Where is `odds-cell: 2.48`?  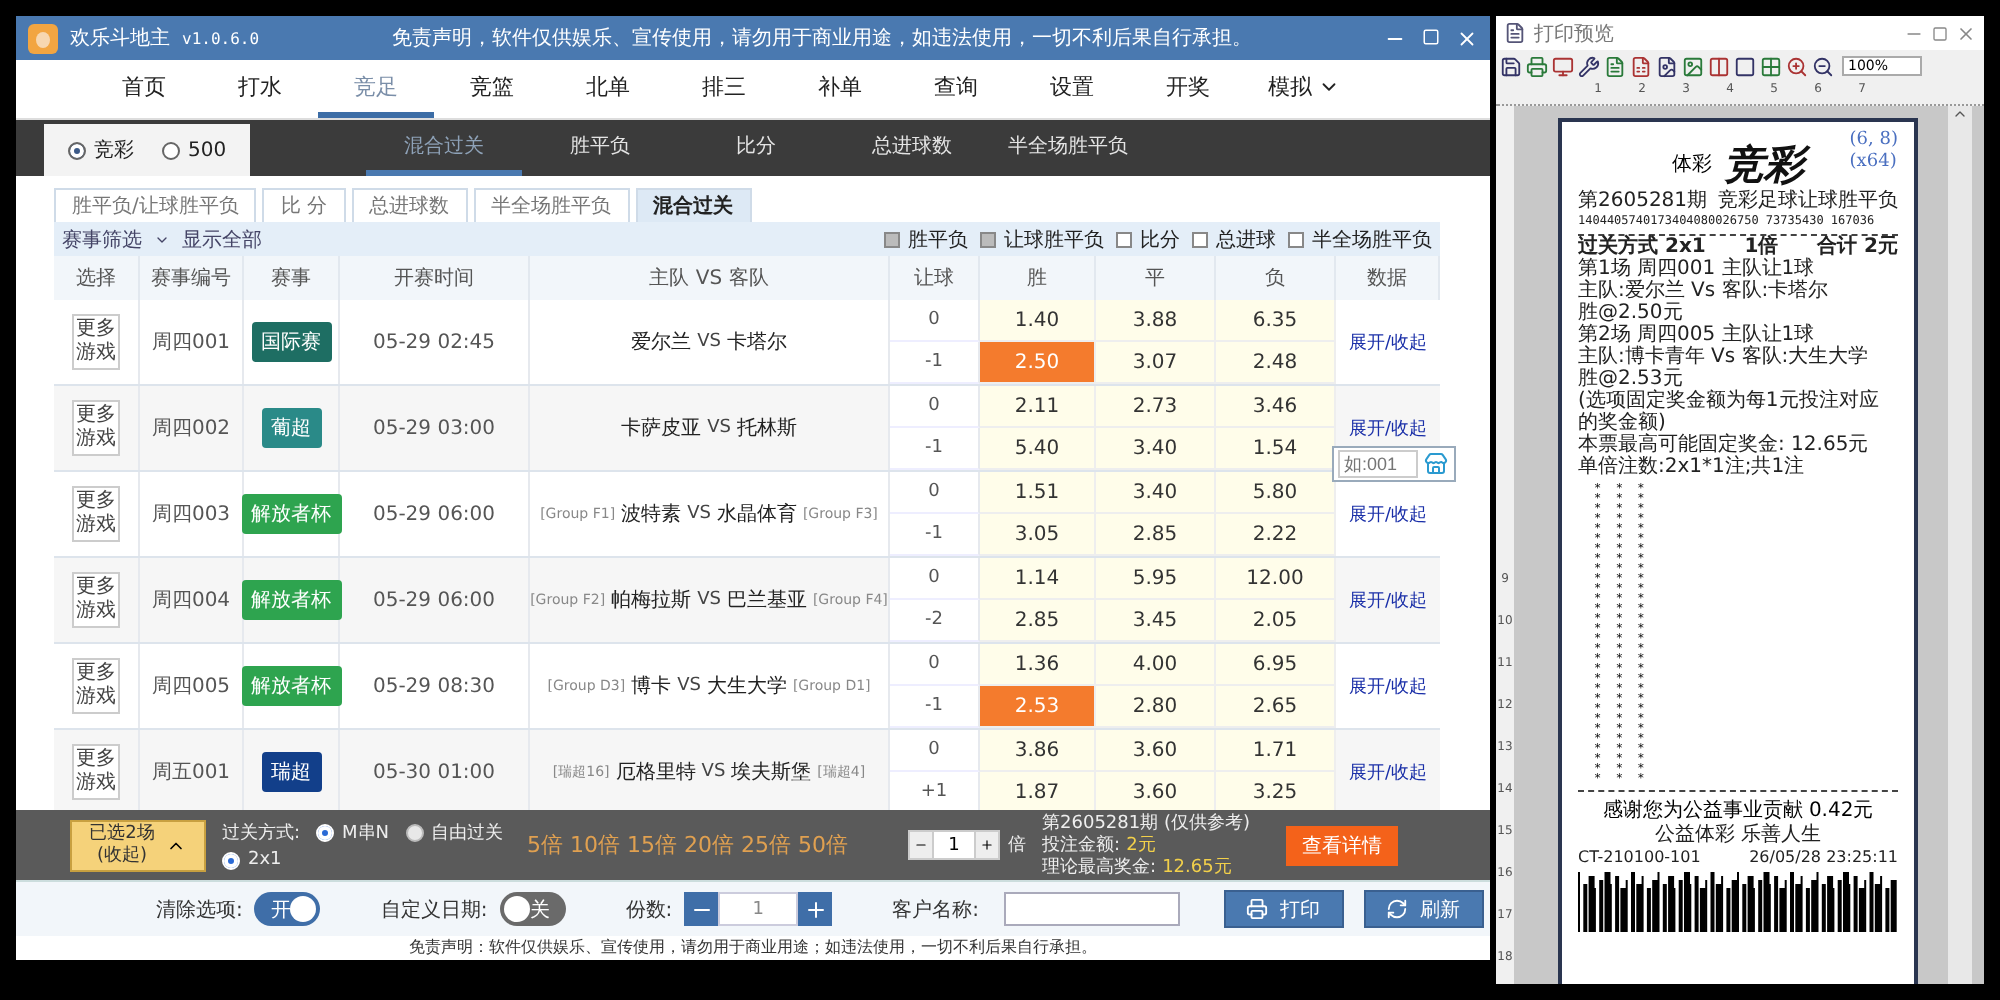
odds-cell: 2.48 is located at coordinates (1276, 363).